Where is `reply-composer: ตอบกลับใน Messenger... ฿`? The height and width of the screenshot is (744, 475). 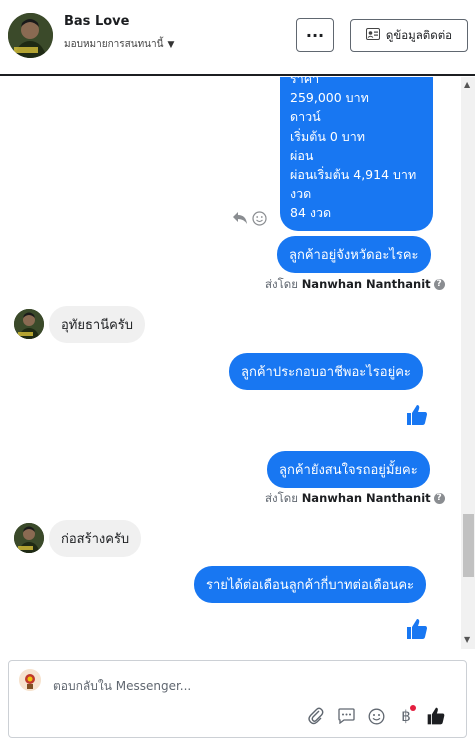
reply-composer: ตอบกลับใน Messenger... ฿ is located at coordinates (237, 699).